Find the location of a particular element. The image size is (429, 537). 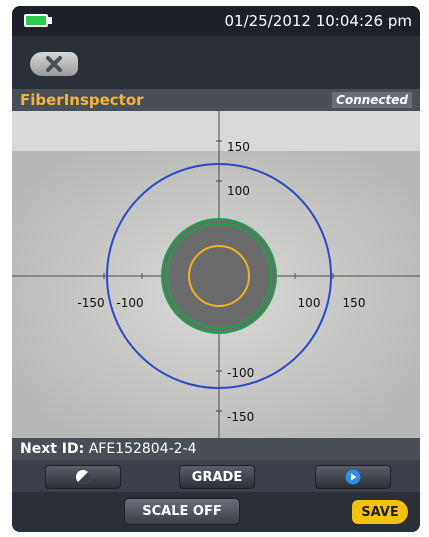

next-id-bar: Next ID: AFE152804-2-4 is located at coordinates (216, 449).